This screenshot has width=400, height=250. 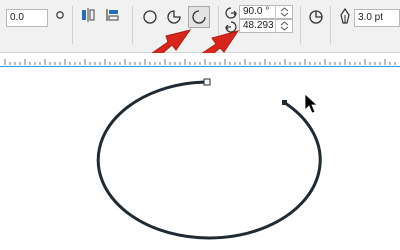 What do you see at coordinates (200, 60) in the screenshot?
I see `horizontal-ruler` at bounding box center [200, 60].